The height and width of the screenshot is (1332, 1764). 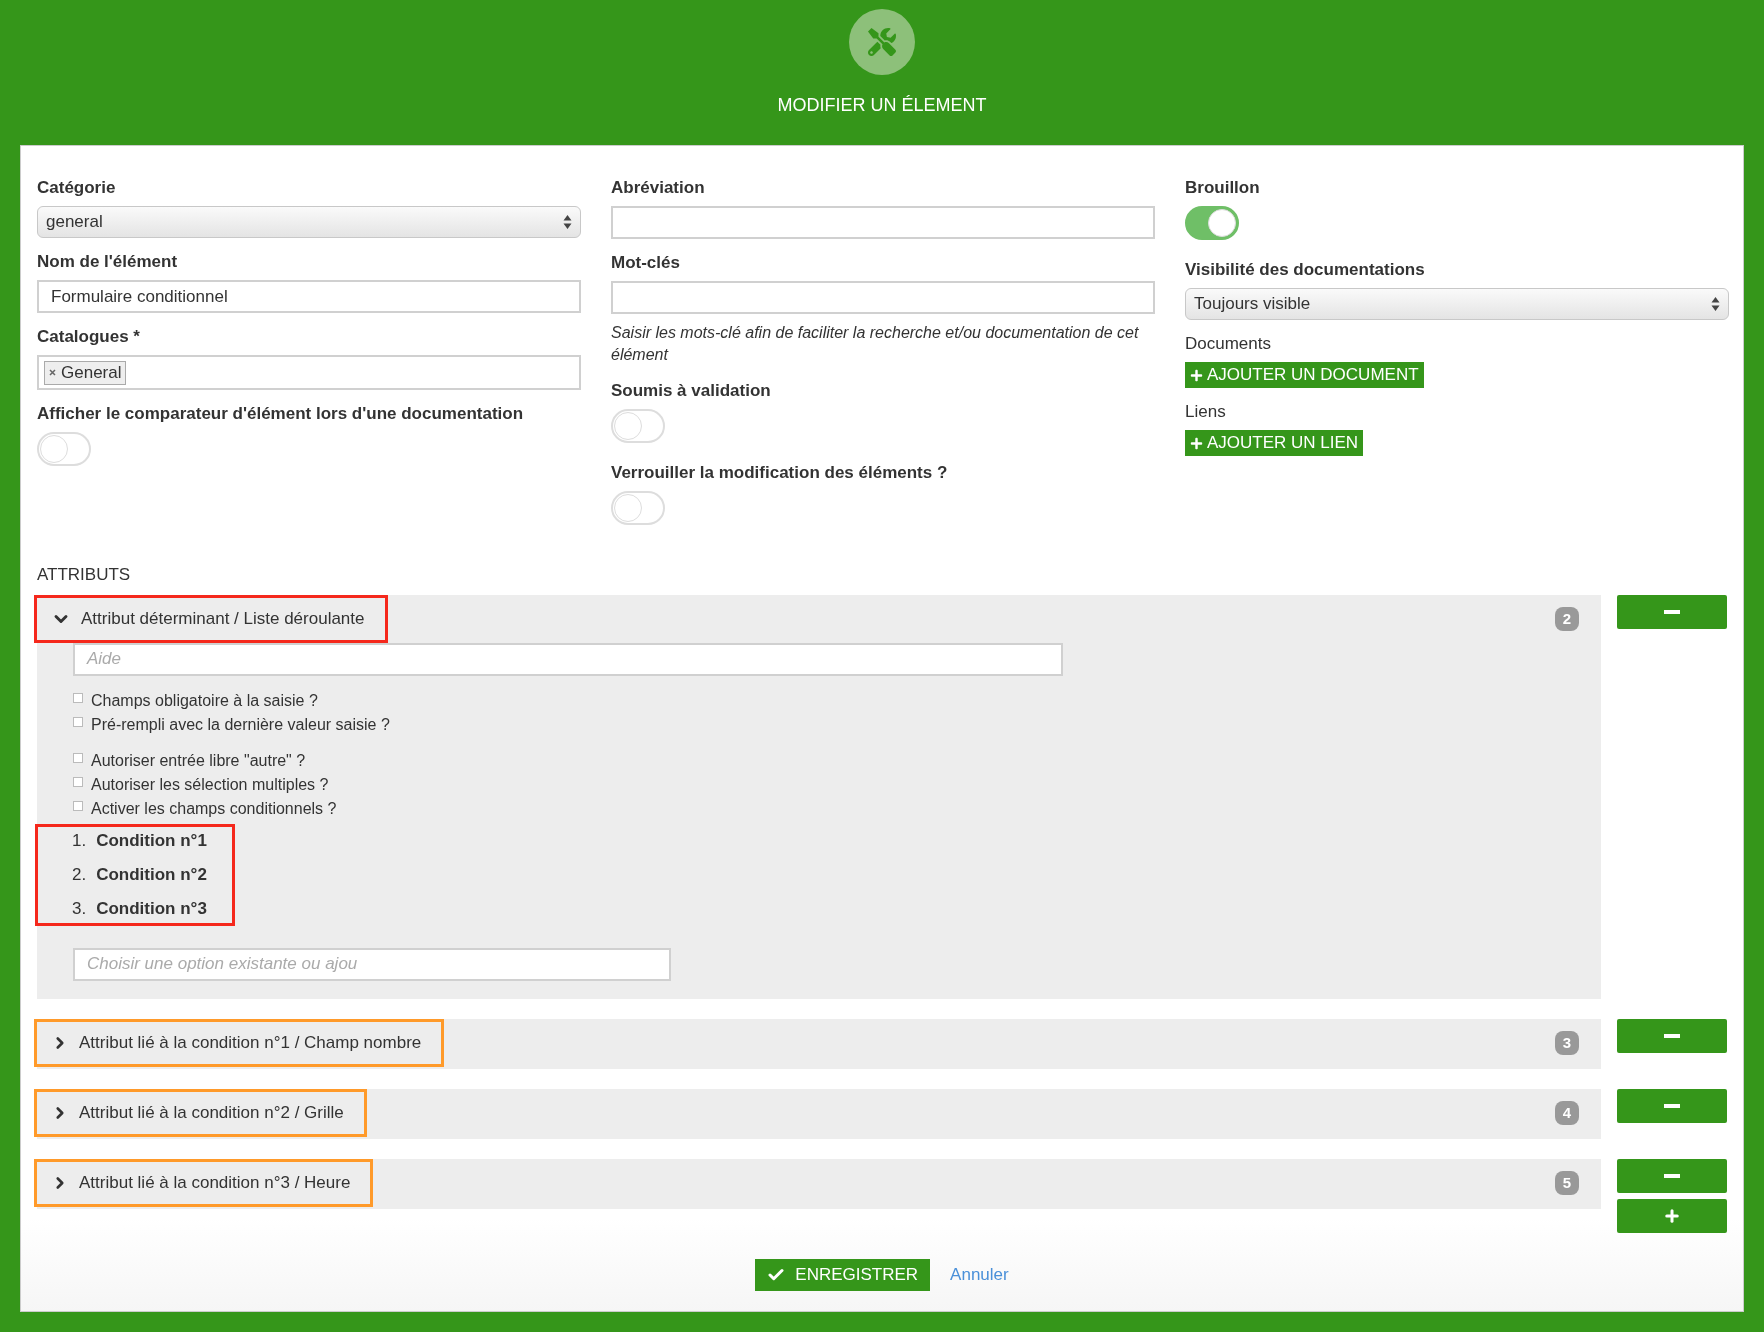 I want to click on checkbox-option: Autoriser les sélection multiples ?, so click(x=837, y=784).